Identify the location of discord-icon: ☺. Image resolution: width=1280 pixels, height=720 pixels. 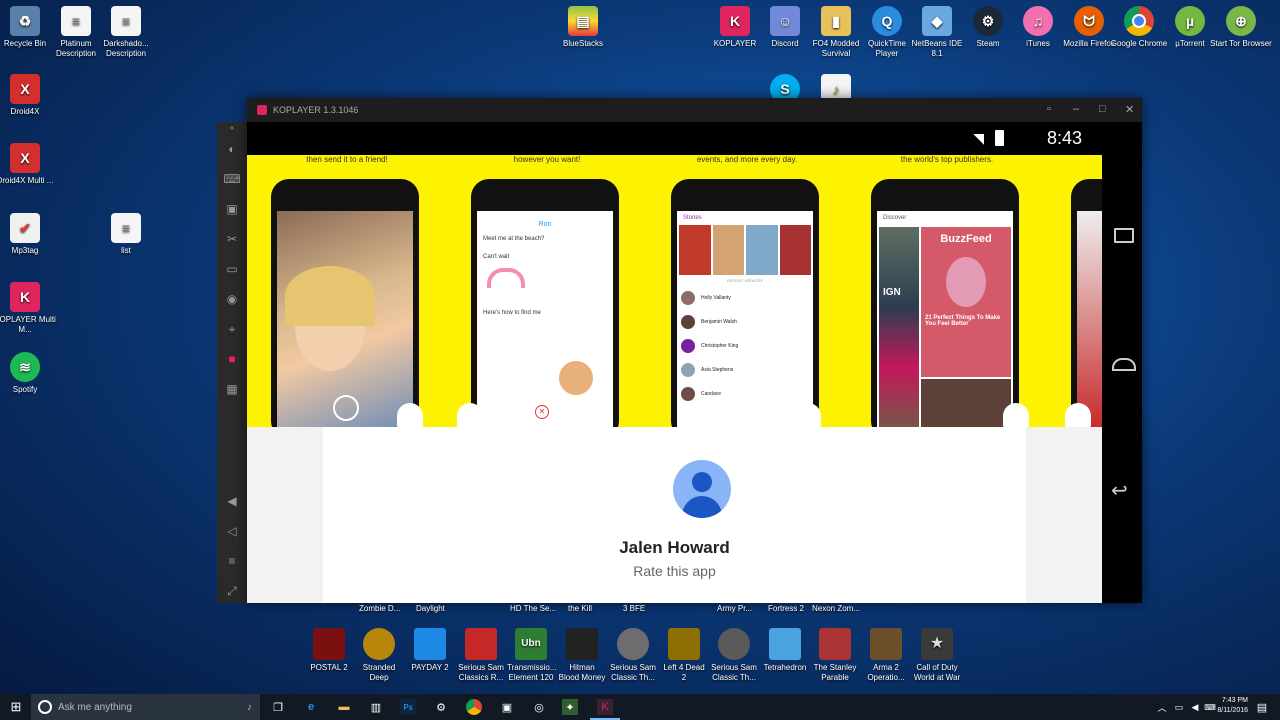
(785, 21).